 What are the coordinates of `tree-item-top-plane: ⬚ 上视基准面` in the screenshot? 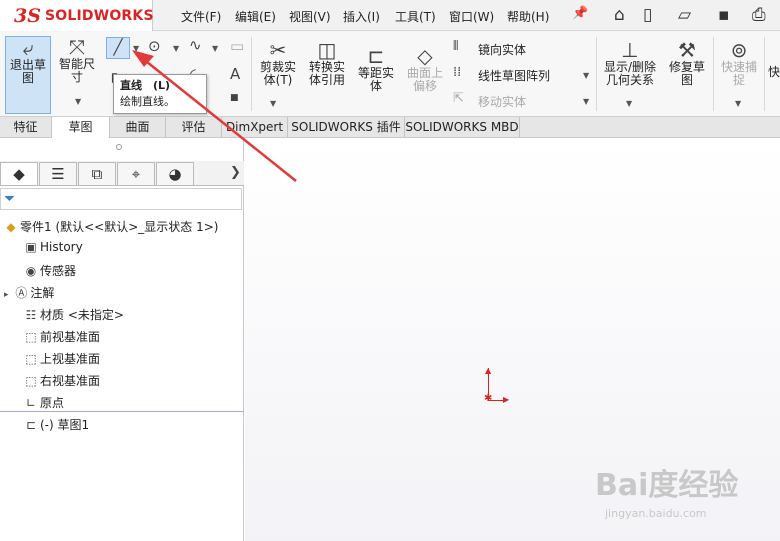 It's located at (61, 358).